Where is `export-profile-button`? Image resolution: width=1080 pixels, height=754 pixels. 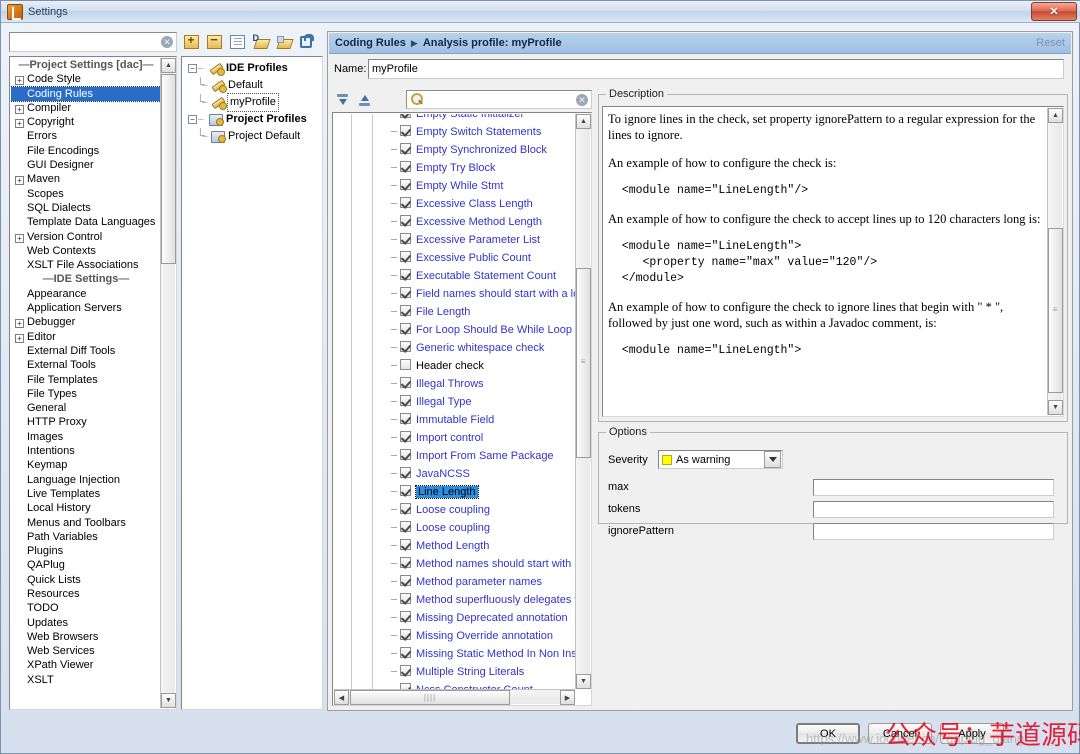
export-profile-button is located at coordinates (283, 42).